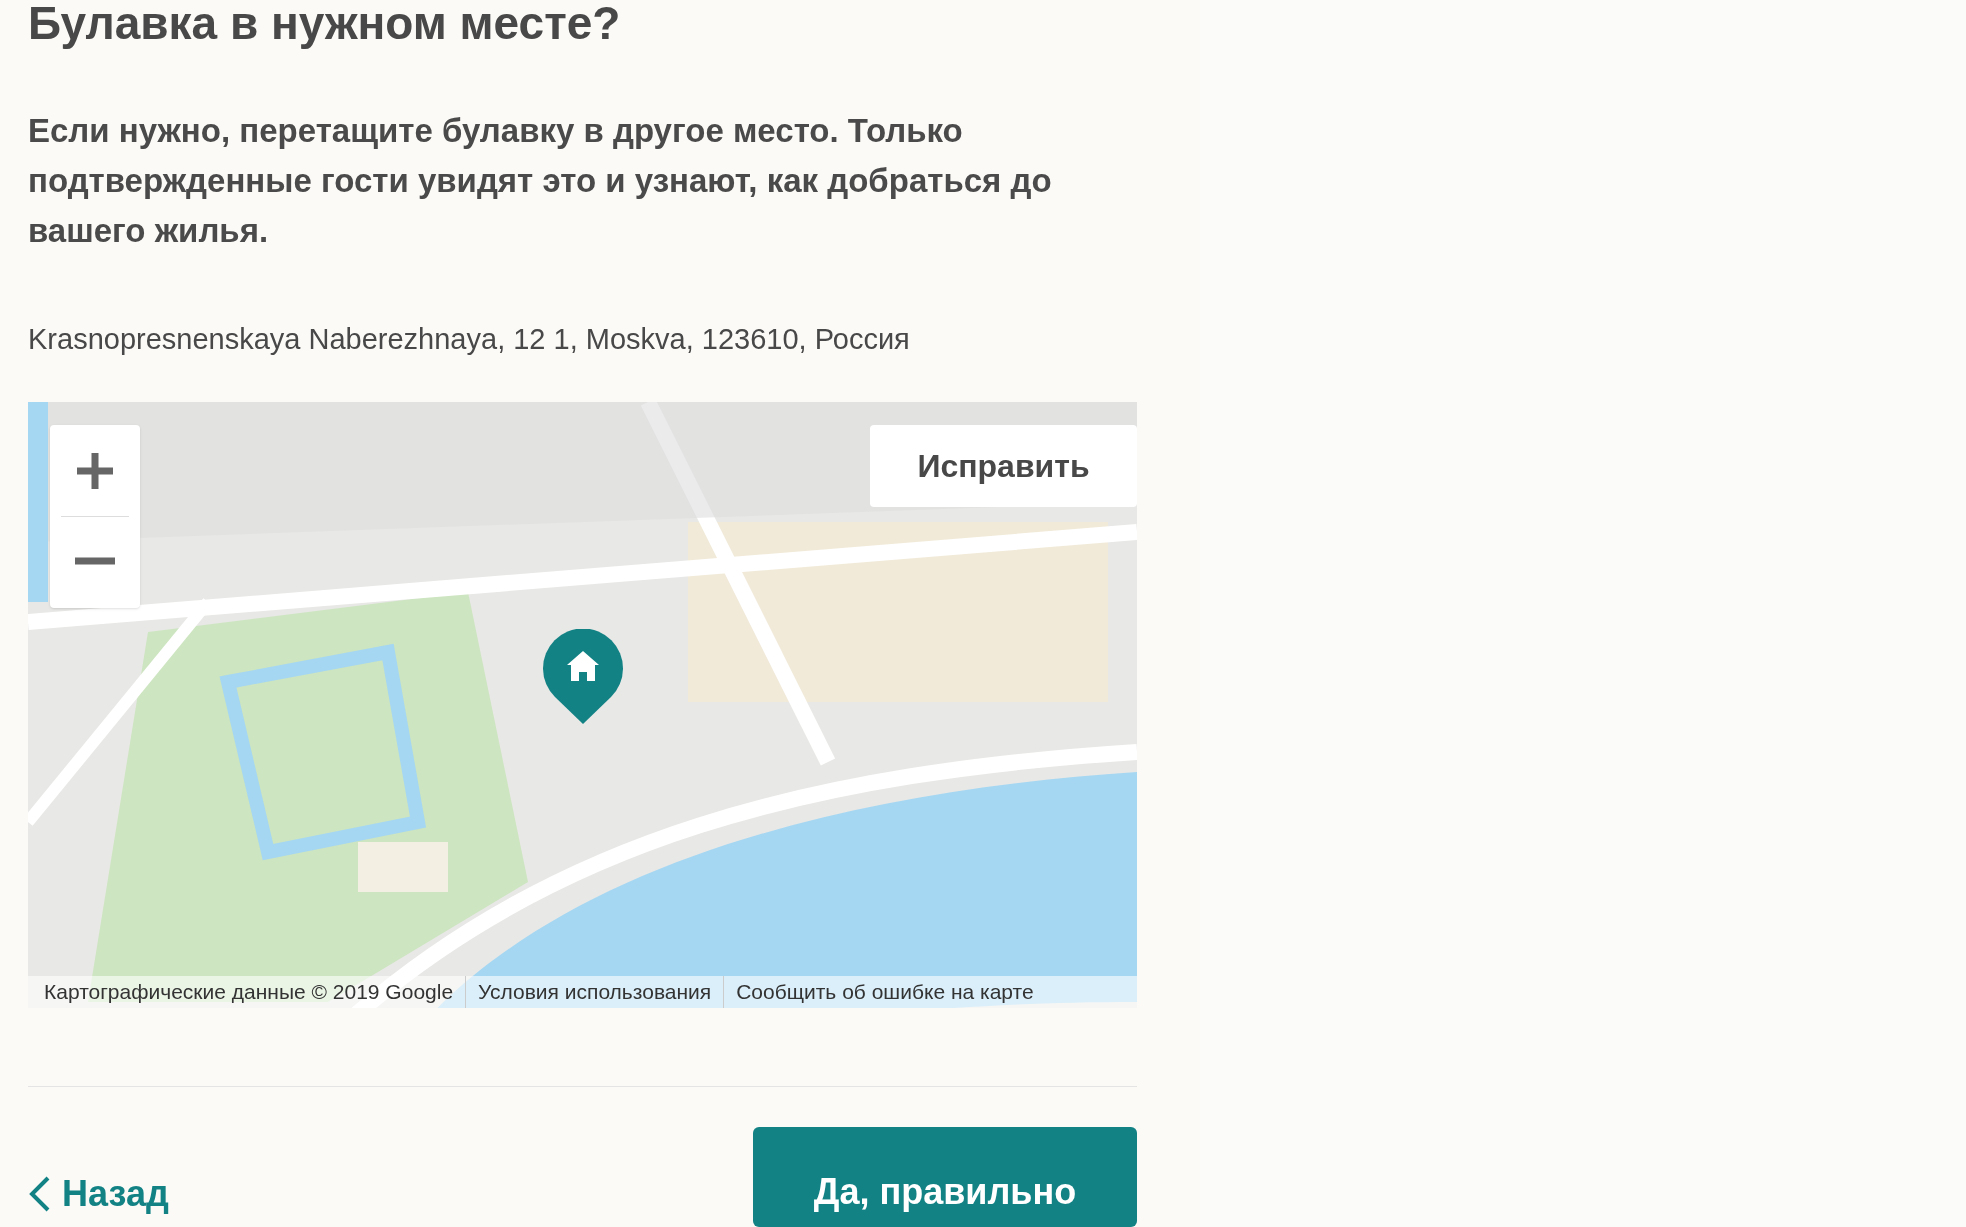  What do you see at coordinates (594, 992) in the screenshot?
I see `map-link: Условия использования` at bounding box center [594, 992].